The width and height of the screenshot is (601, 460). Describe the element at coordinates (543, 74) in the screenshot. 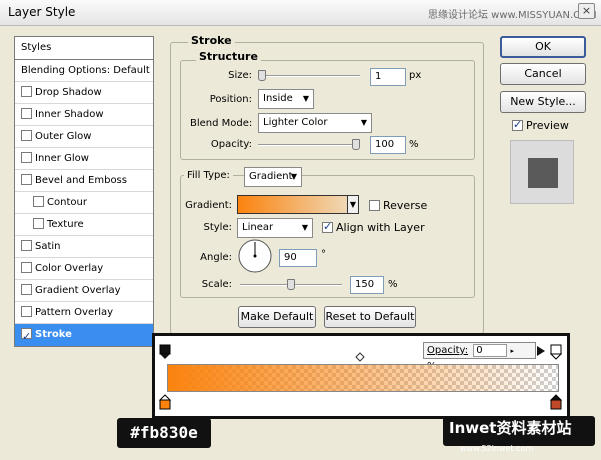

I see `cancel-button: Cancel` at that location.